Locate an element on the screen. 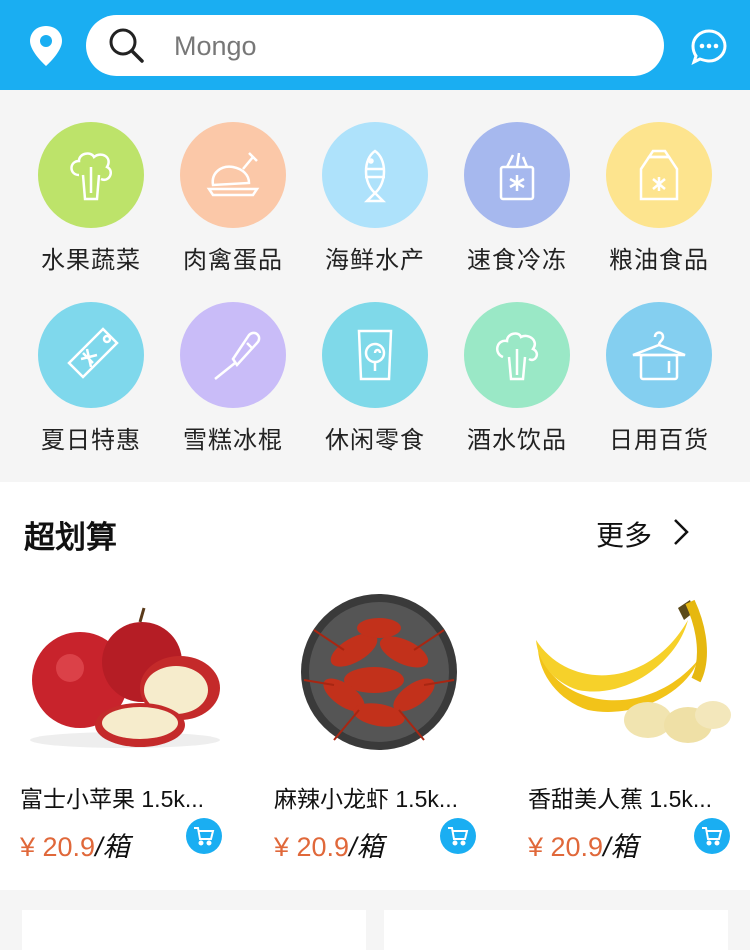 The height and width of the screenshot is (950, 750). category-summer-deals: 夏日特惠 is located at coordinates (91, 378).